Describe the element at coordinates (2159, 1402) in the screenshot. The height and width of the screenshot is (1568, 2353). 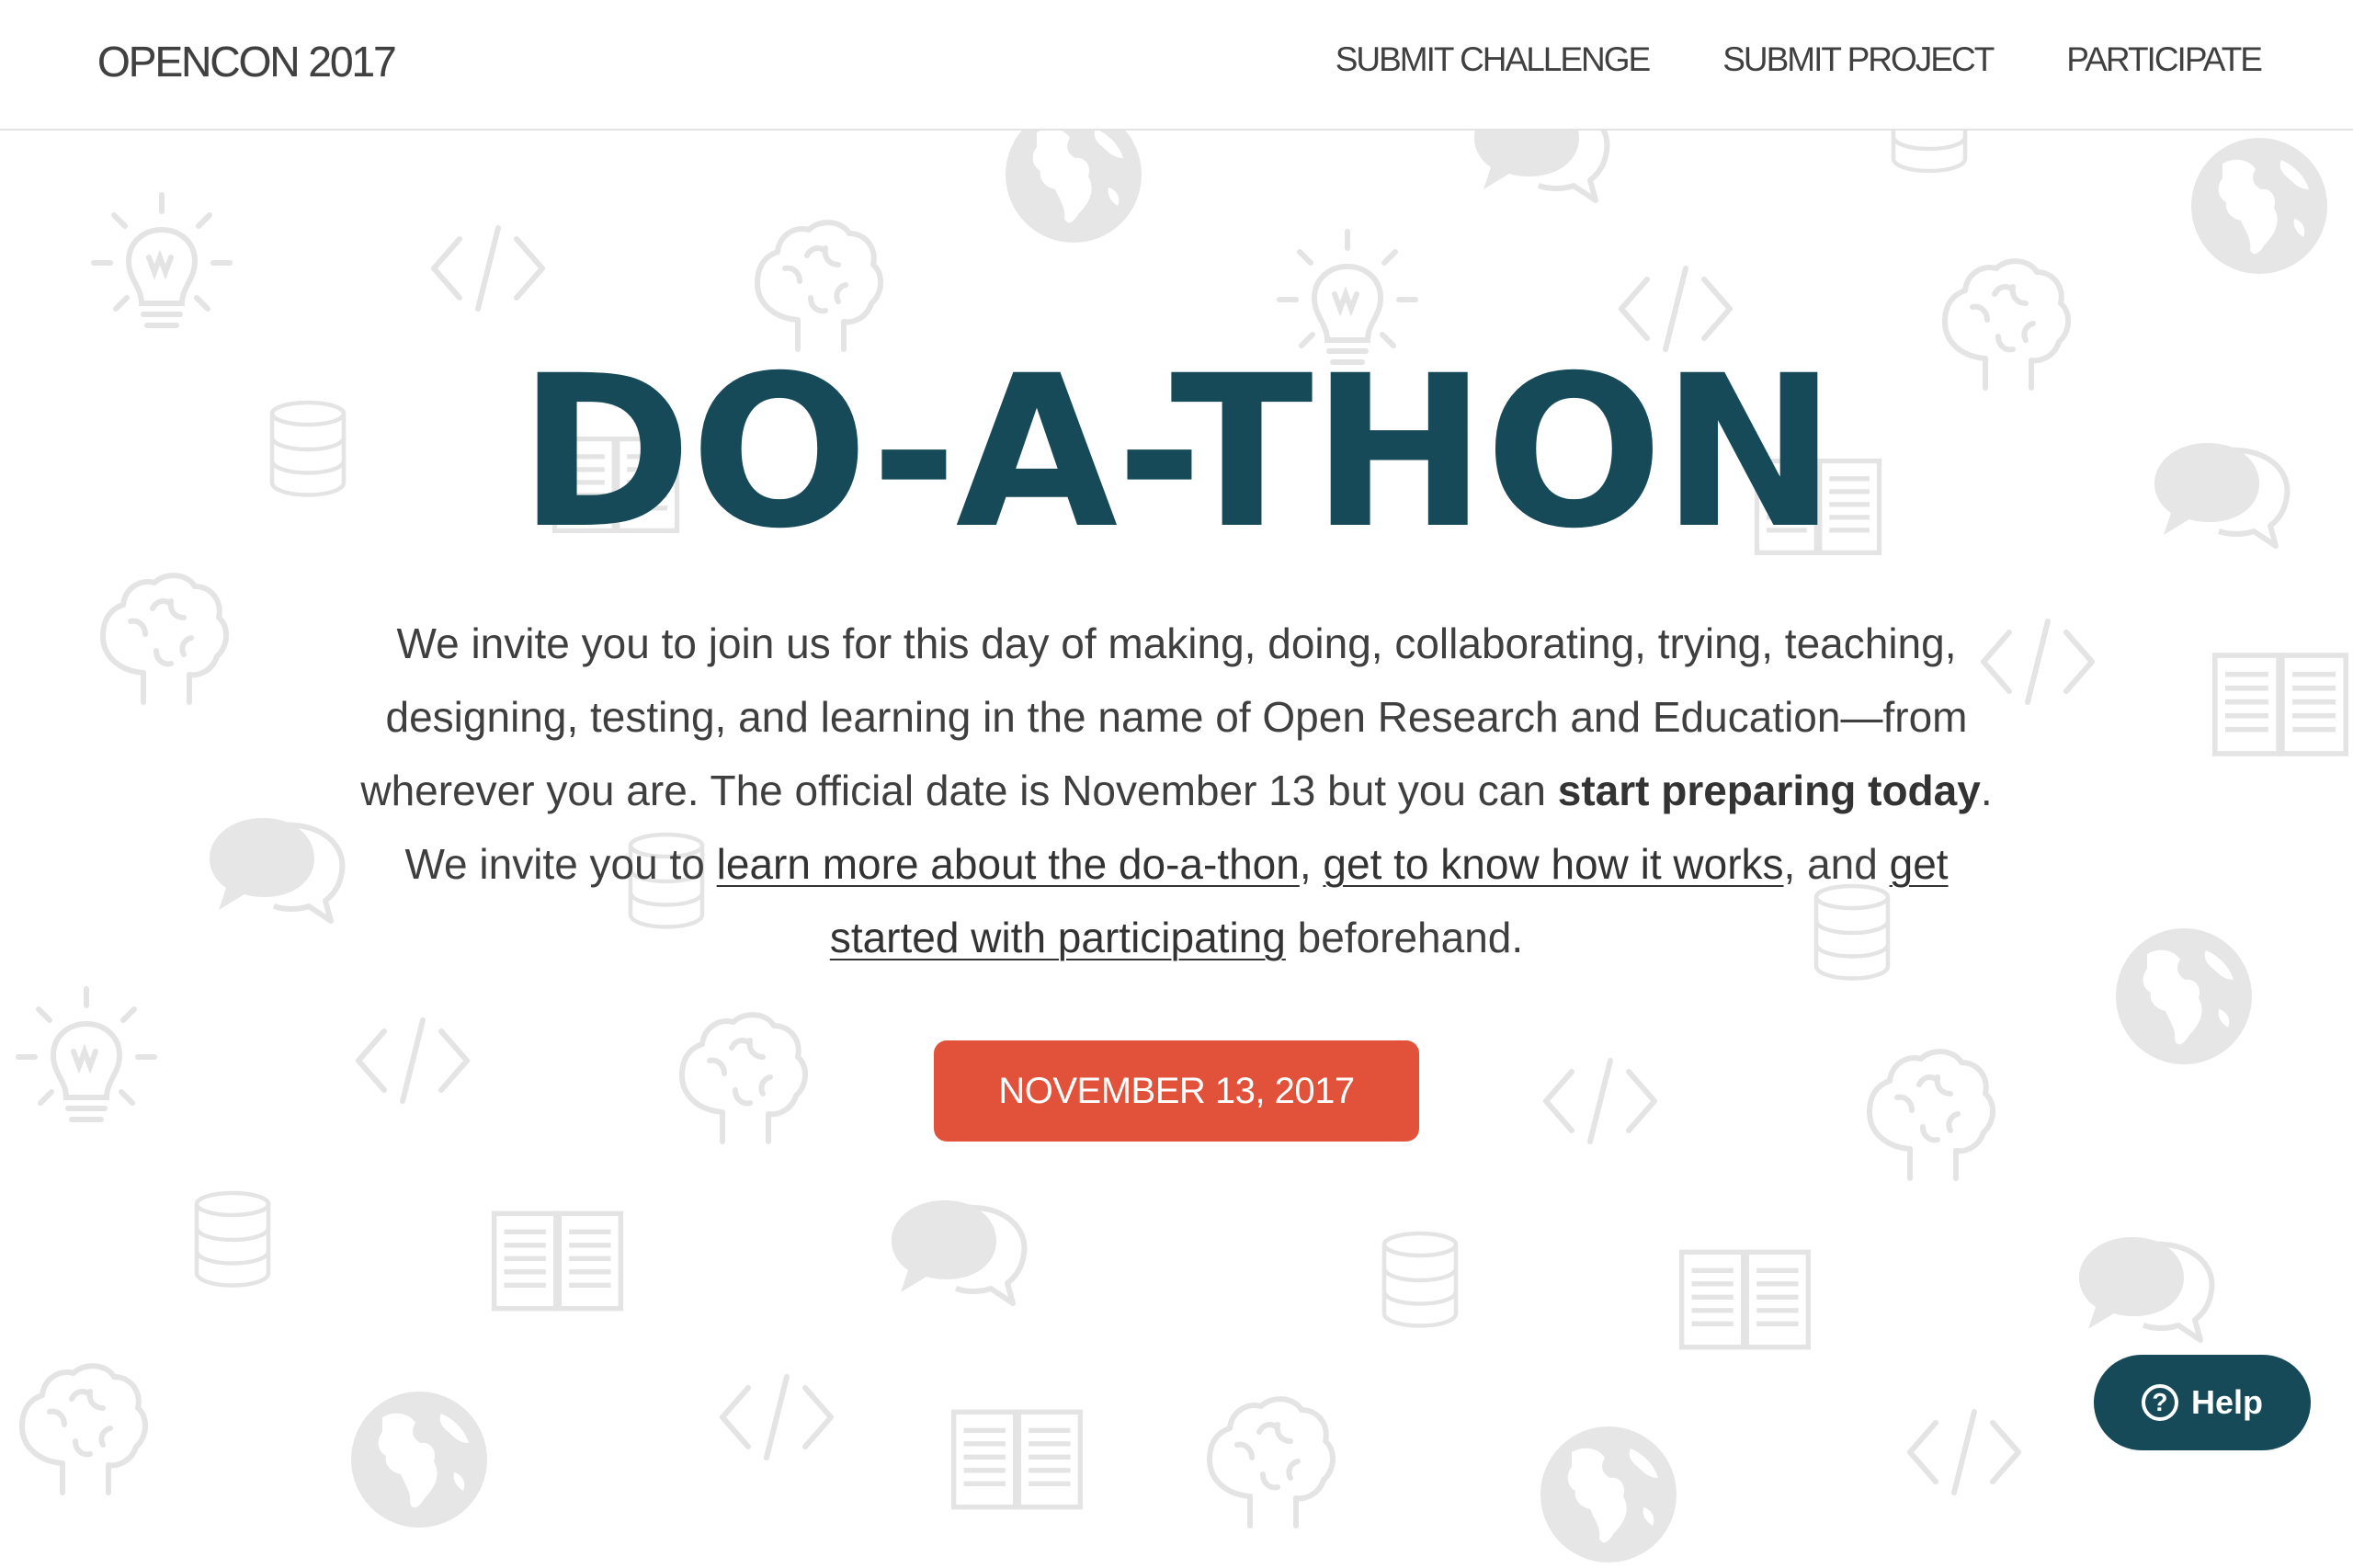
I see `help-question-icon: ?` at that location.